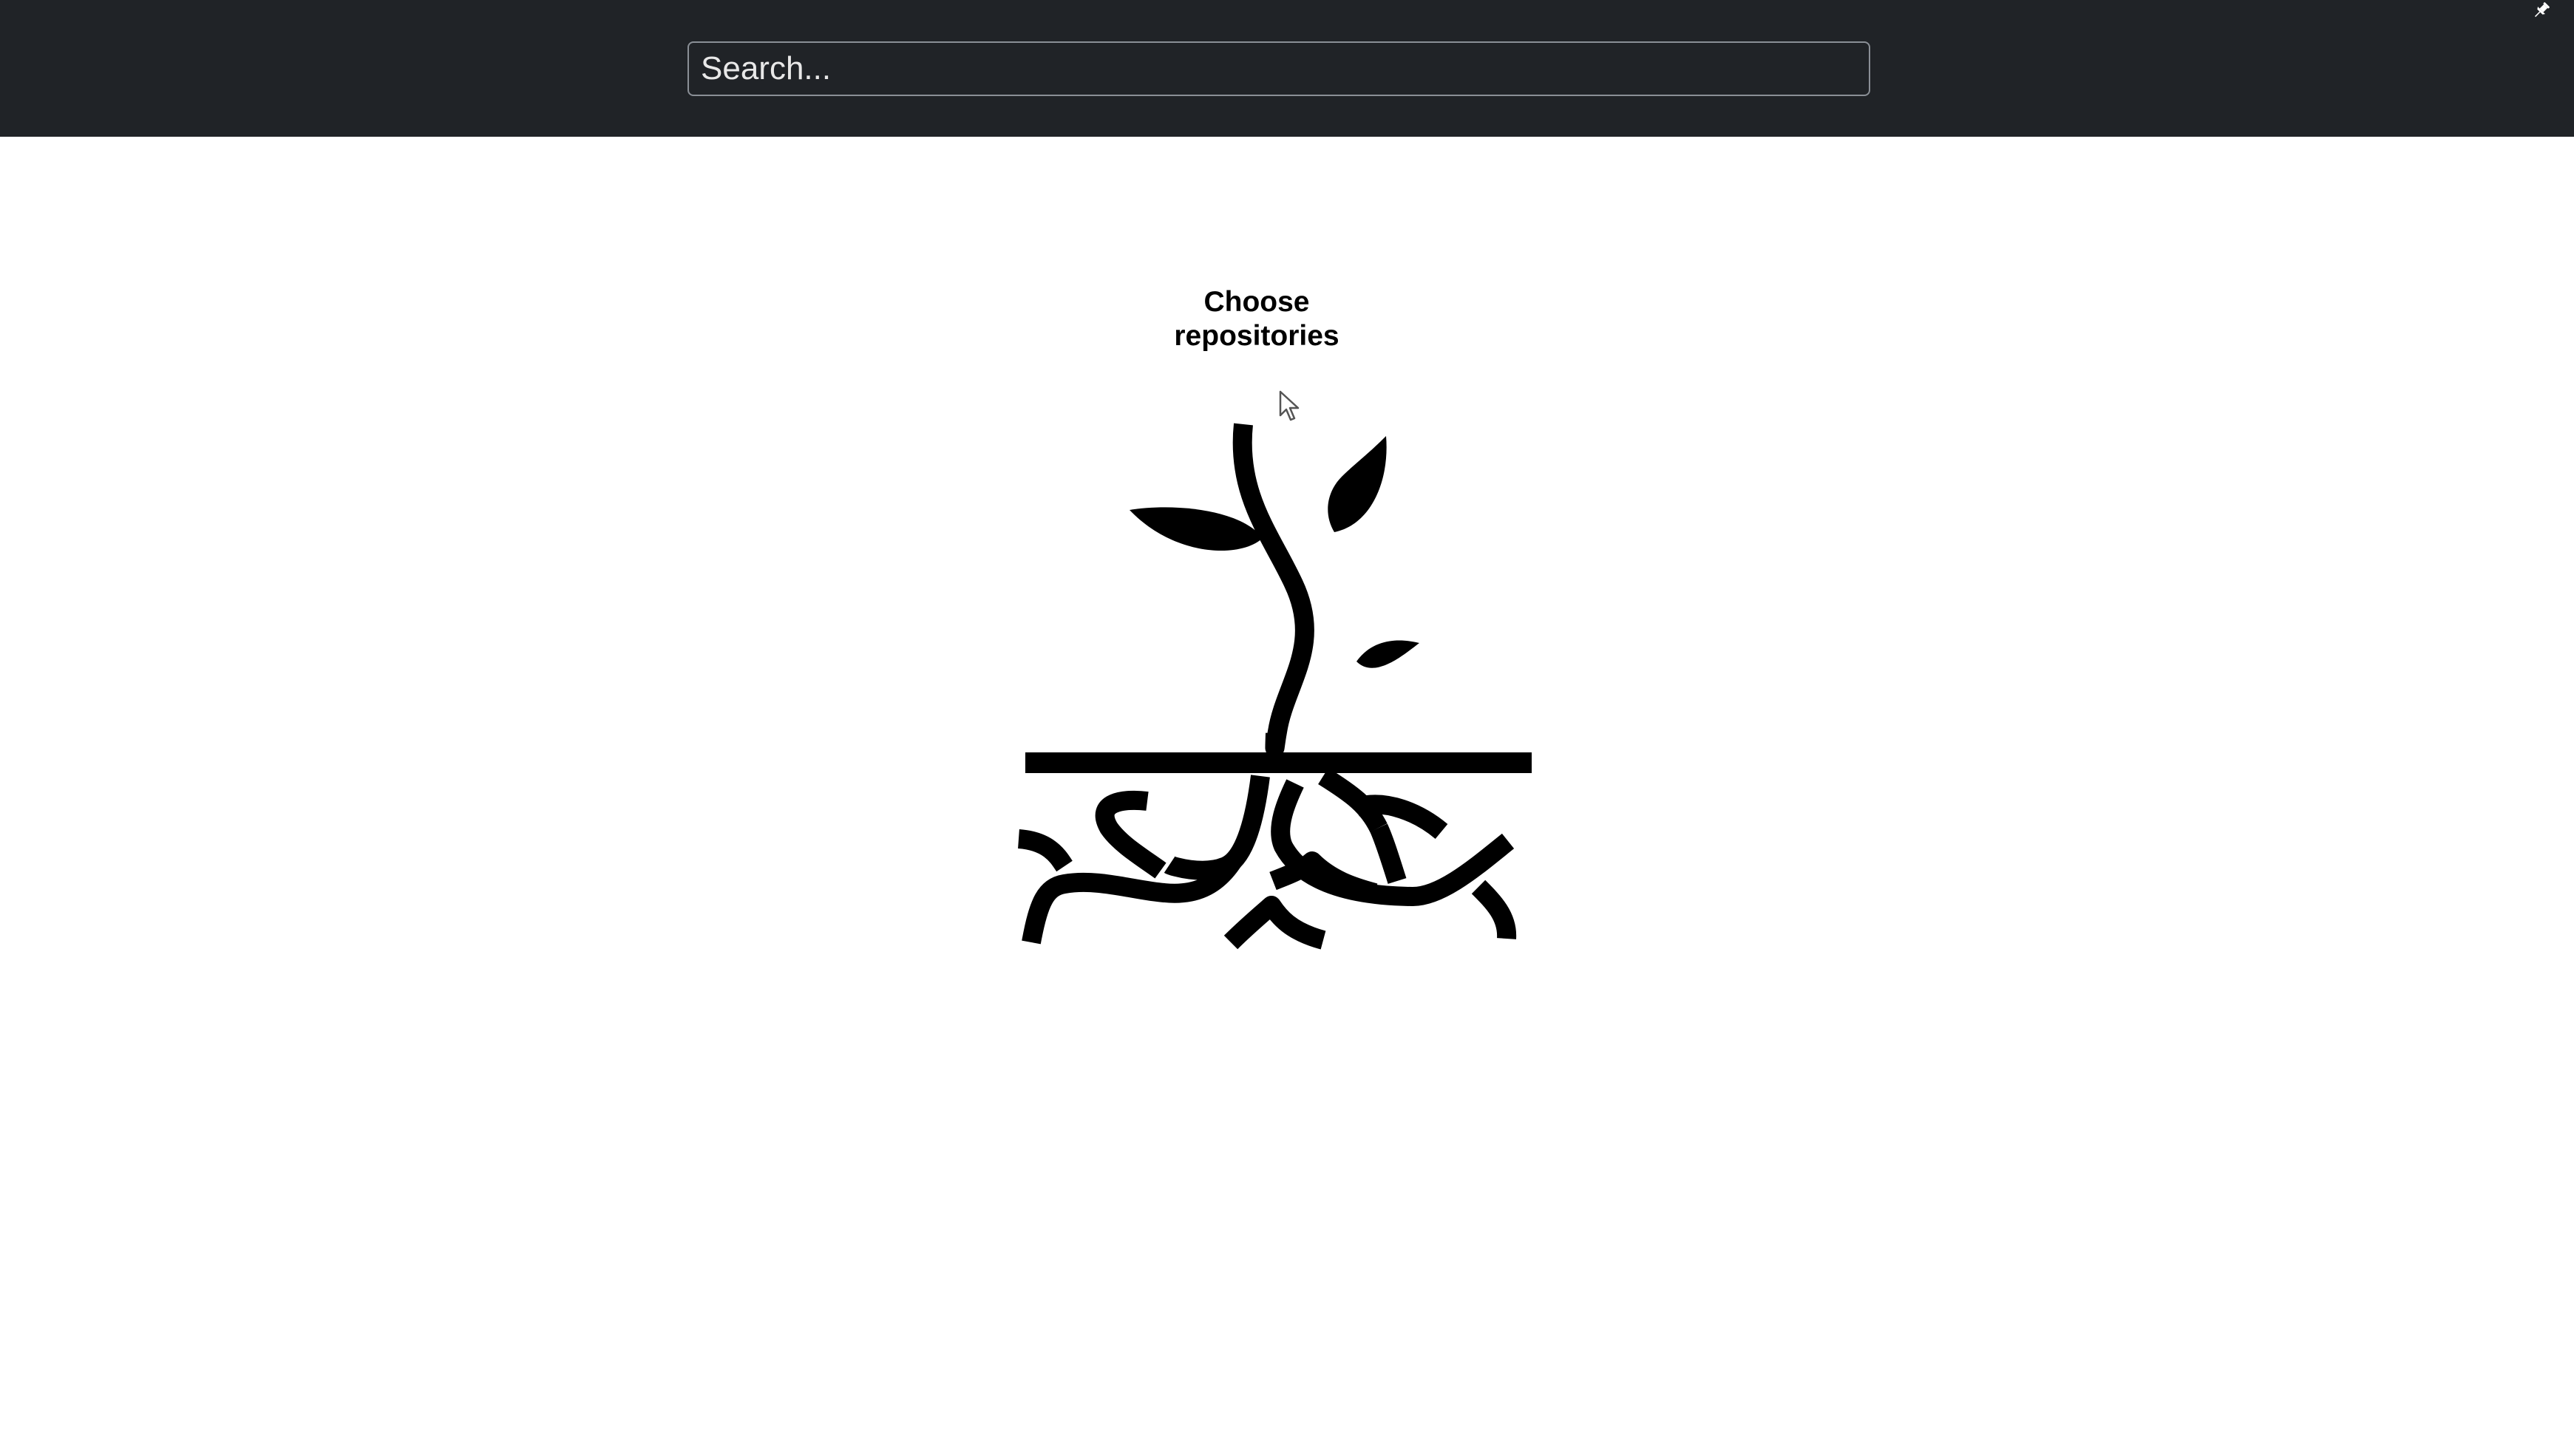 Image resolution: width=2574 pixels, height=1456 pixels. I want to click on page-title: Choose repositories, so click(1257, 319).